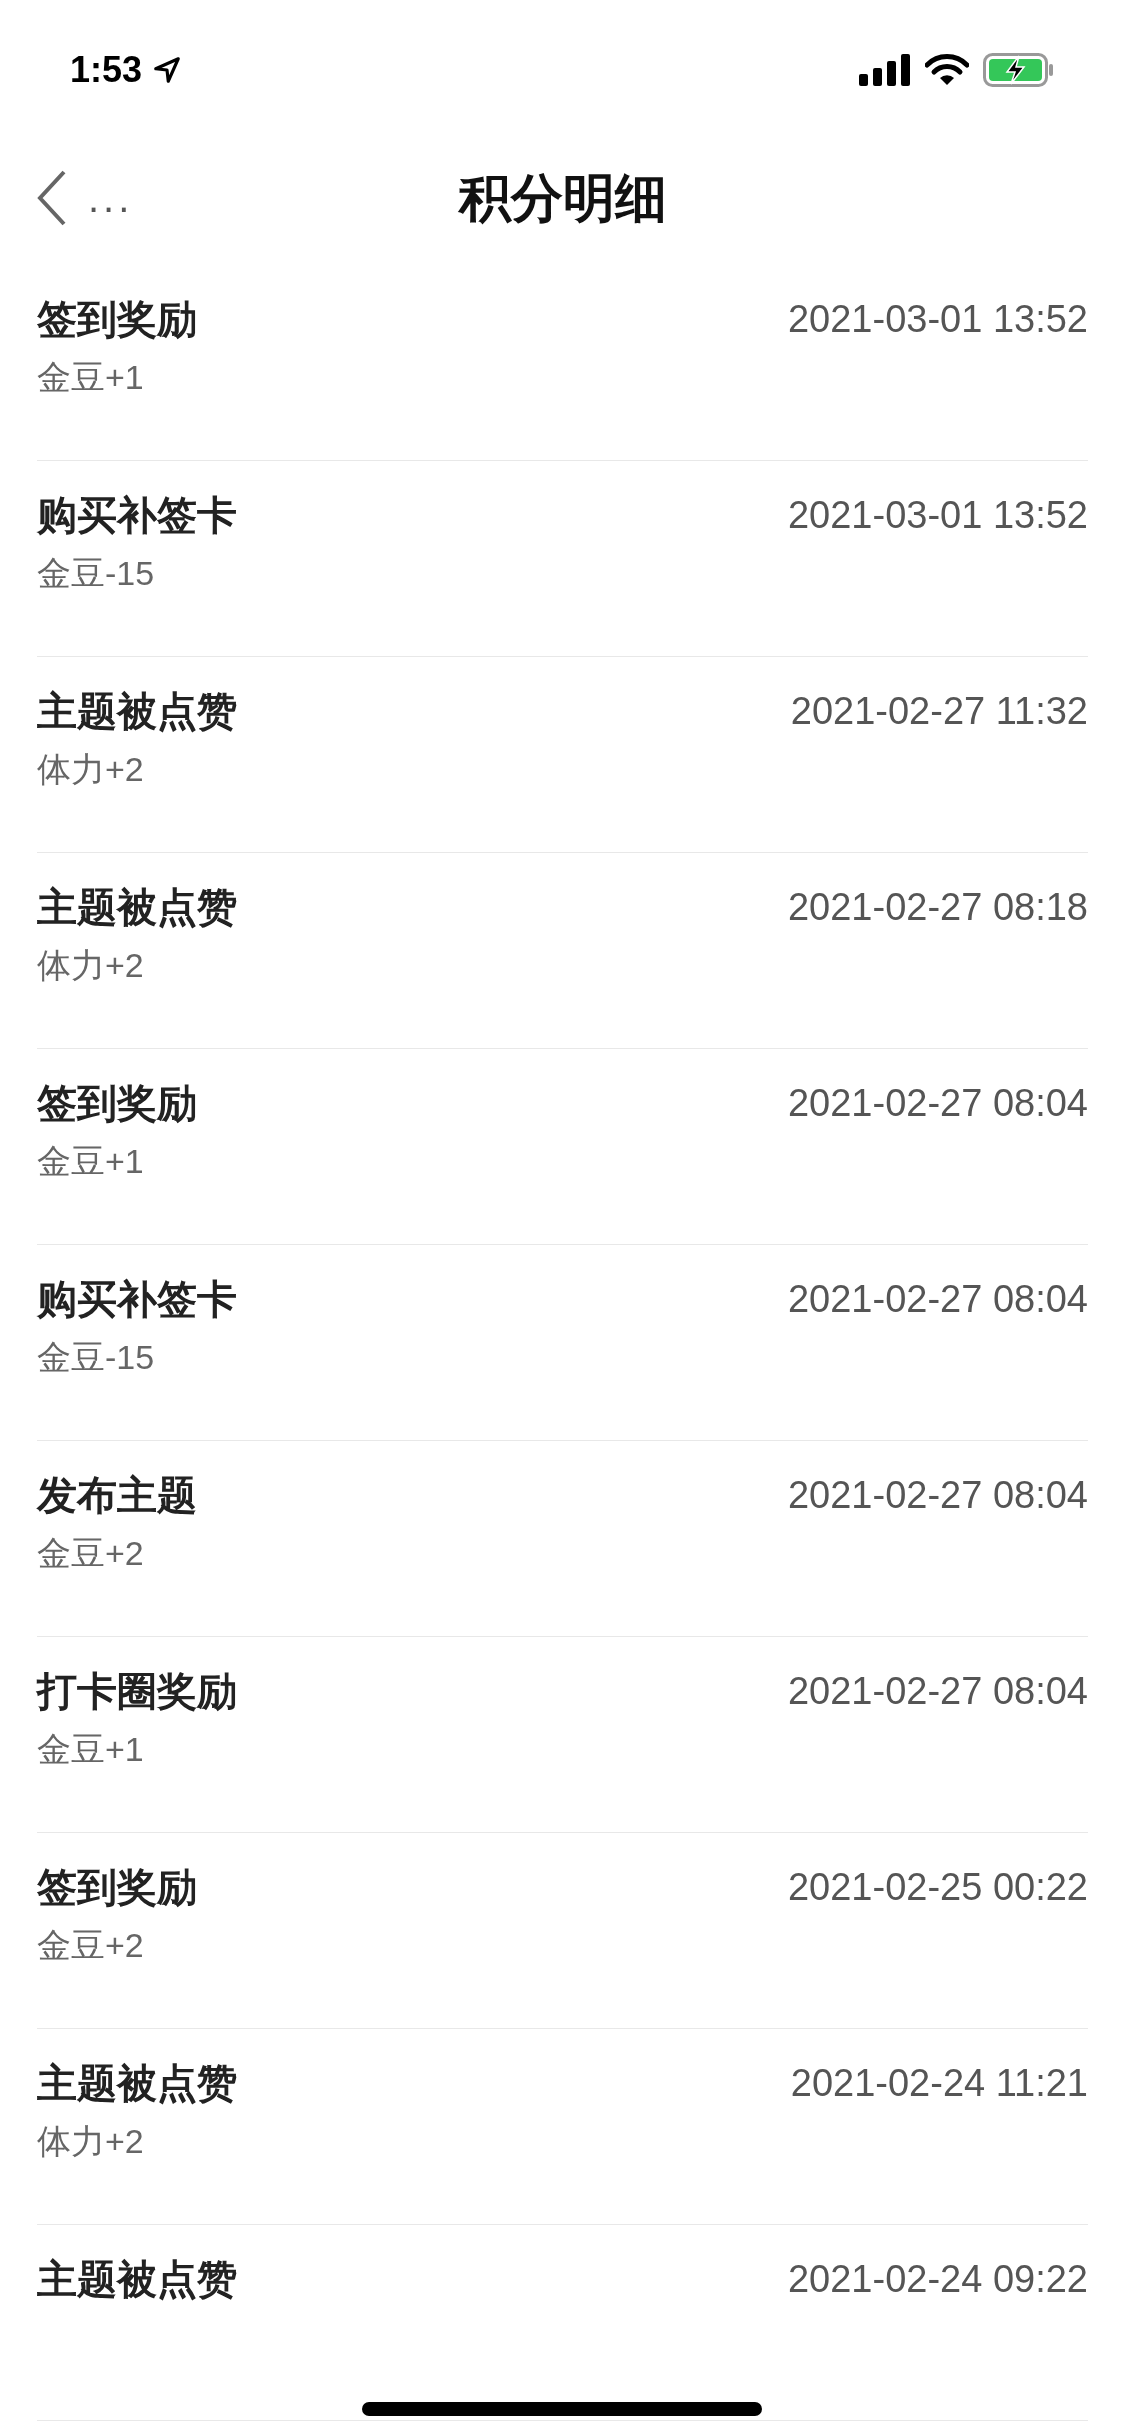 The width and height of the screenshot is (1125, 2436). I want to click on page-title: 积分明细, so click(562, 198).